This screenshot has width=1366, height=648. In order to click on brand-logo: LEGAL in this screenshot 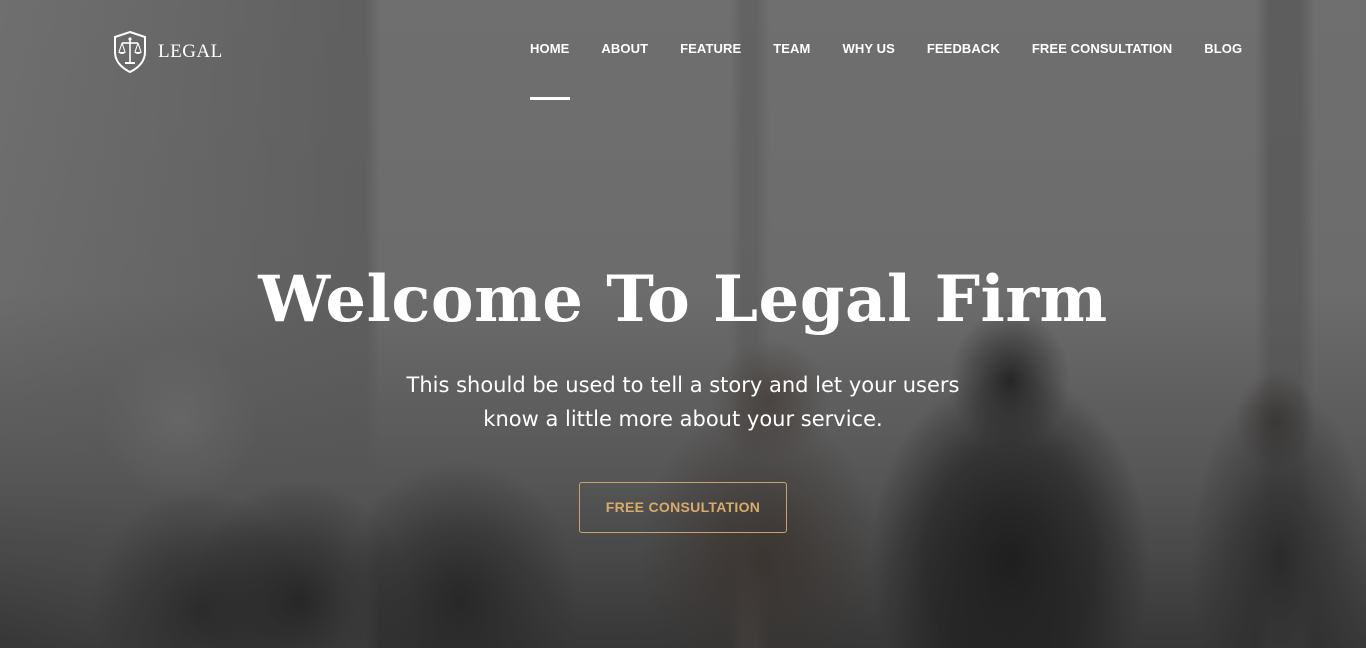, I will do `click(167, 52)`.